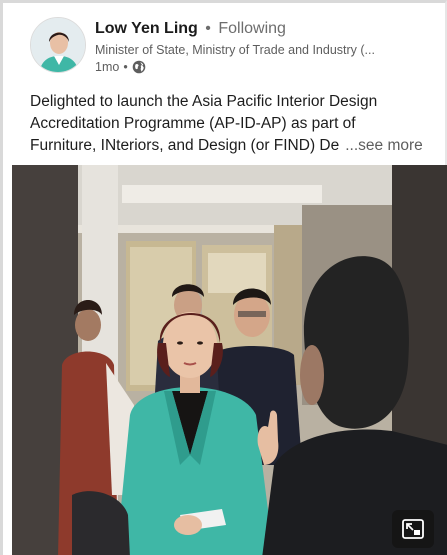 Image resolution: width=447 pixels, height=555 pixels. I want to click on follow-status: Following, so click(252, 28).